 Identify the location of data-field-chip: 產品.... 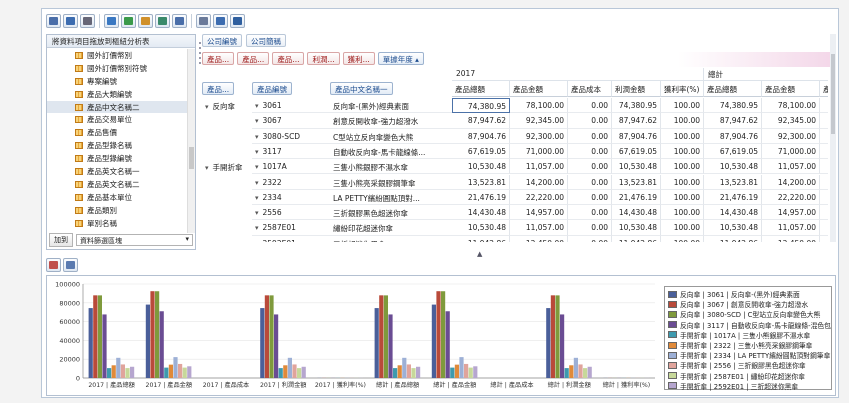
(288, 58).